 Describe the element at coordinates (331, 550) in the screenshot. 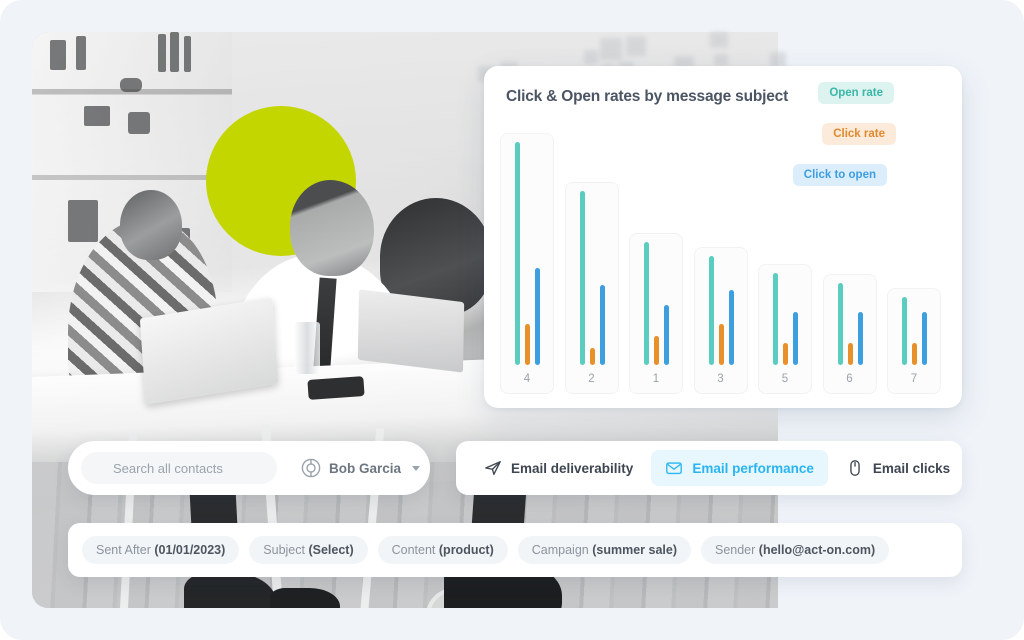

I see `filter-chip-value: (Select)` at that location.